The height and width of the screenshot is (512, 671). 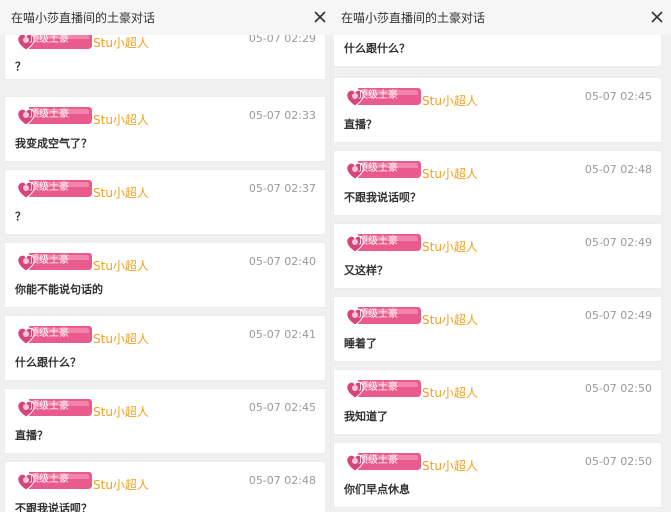 I want to click on message-card: 顶级土豪 Stu小超人 05-07 02:40 你能不能说句话的, so click(x=165, y=275).